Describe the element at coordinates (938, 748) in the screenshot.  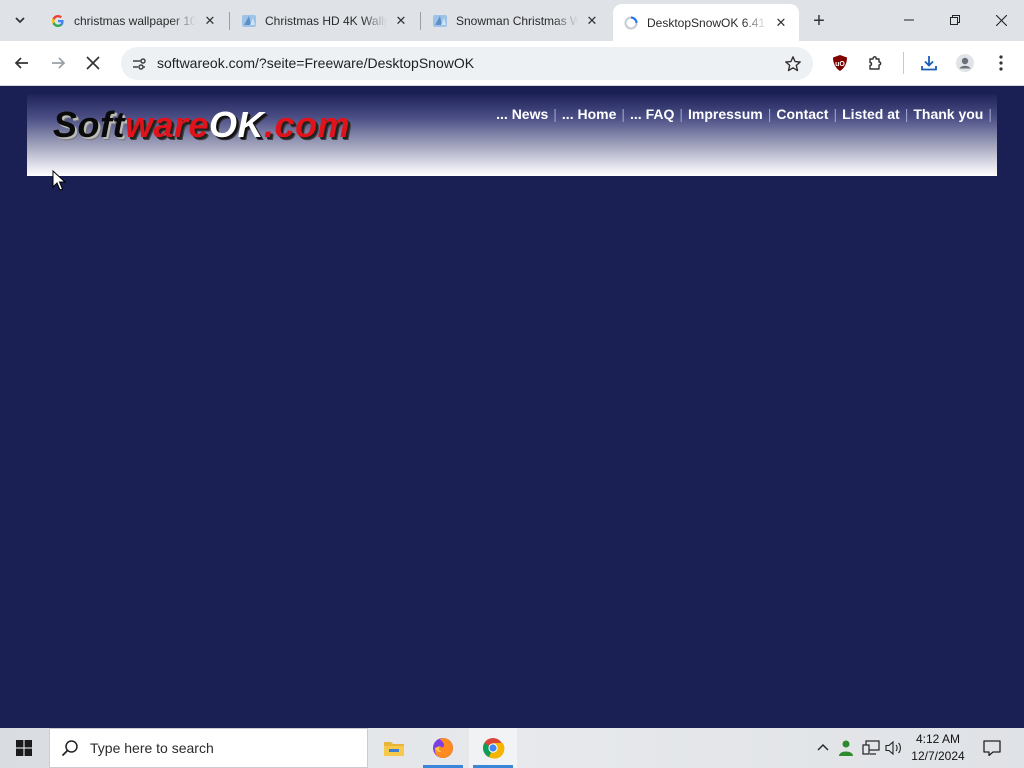
I see `taskbar-clock: 4:12 AM 12/7/2024` at that location.